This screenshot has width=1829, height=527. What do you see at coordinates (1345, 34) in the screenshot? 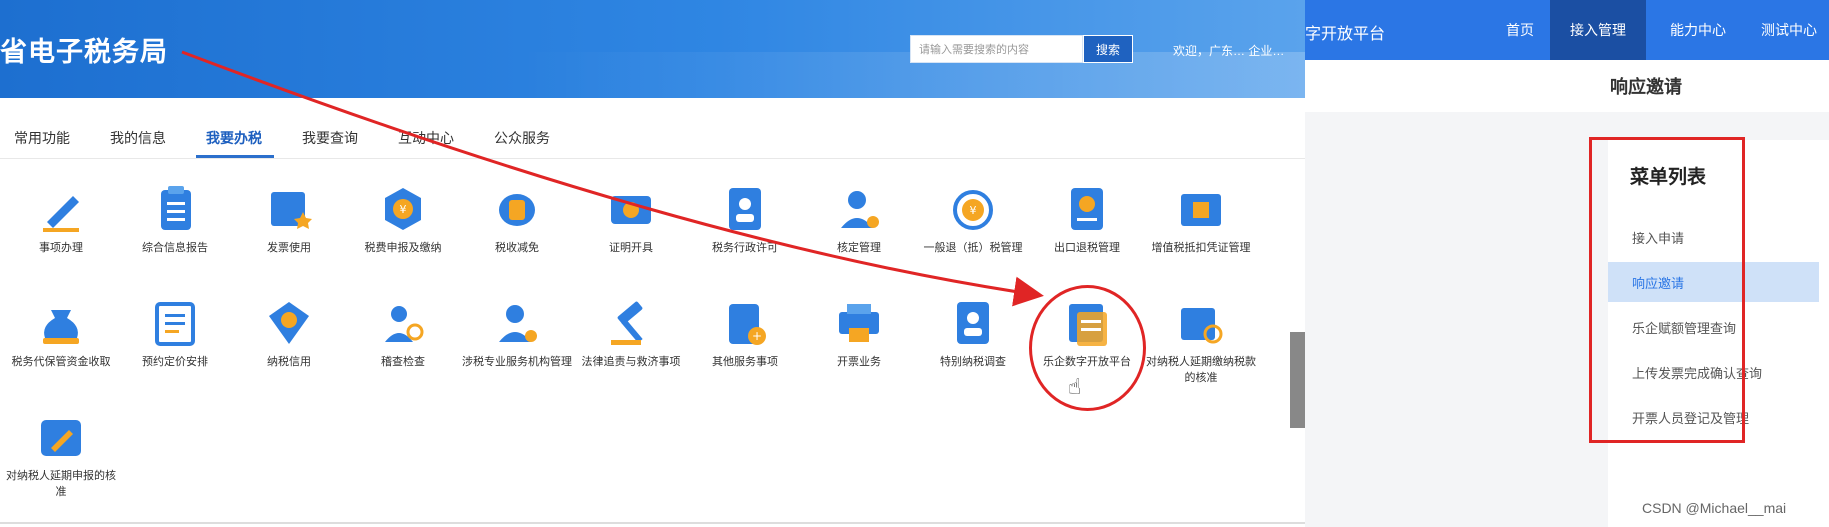
I see `platform-title: 字开放平台` at bounding box center [1345, 34].